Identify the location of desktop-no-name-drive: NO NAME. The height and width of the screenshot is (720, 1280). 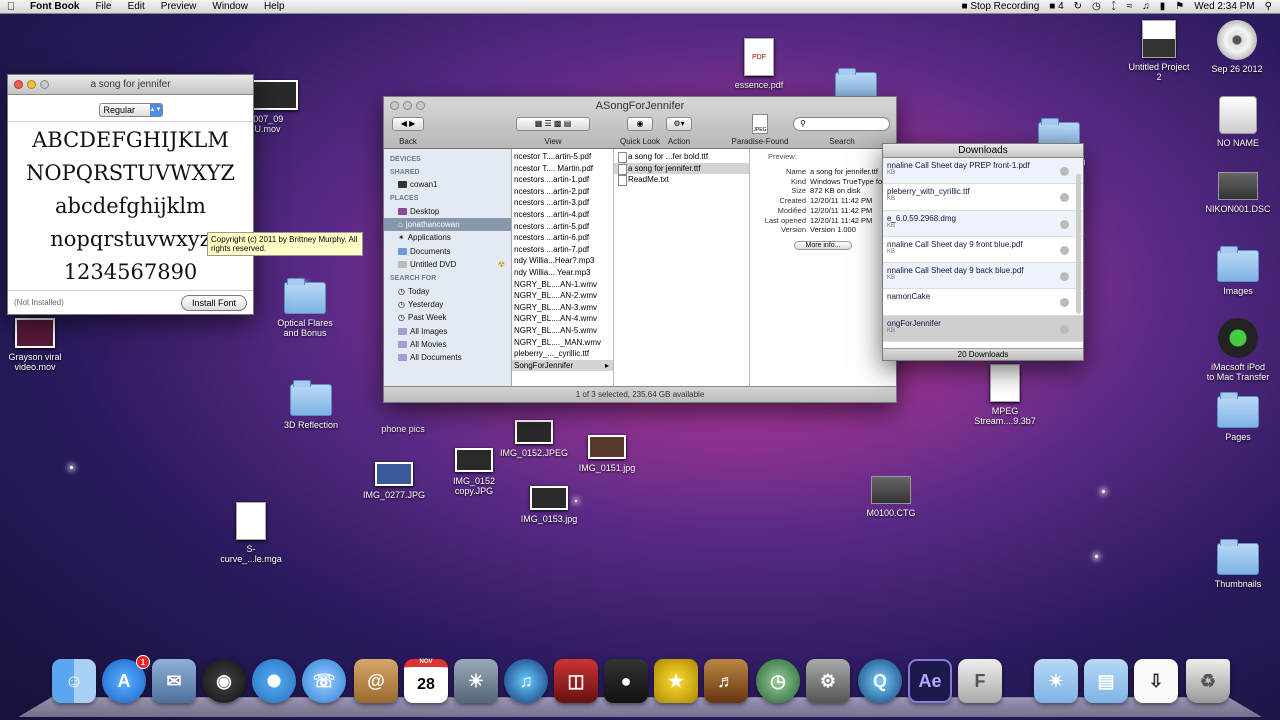
(1231, 122).